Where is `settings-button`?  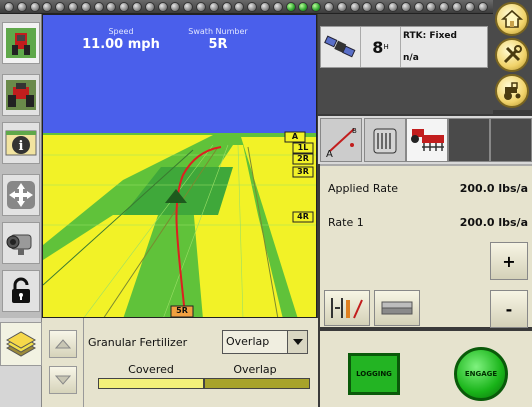
settings-button is located at coordinates (512, 55).